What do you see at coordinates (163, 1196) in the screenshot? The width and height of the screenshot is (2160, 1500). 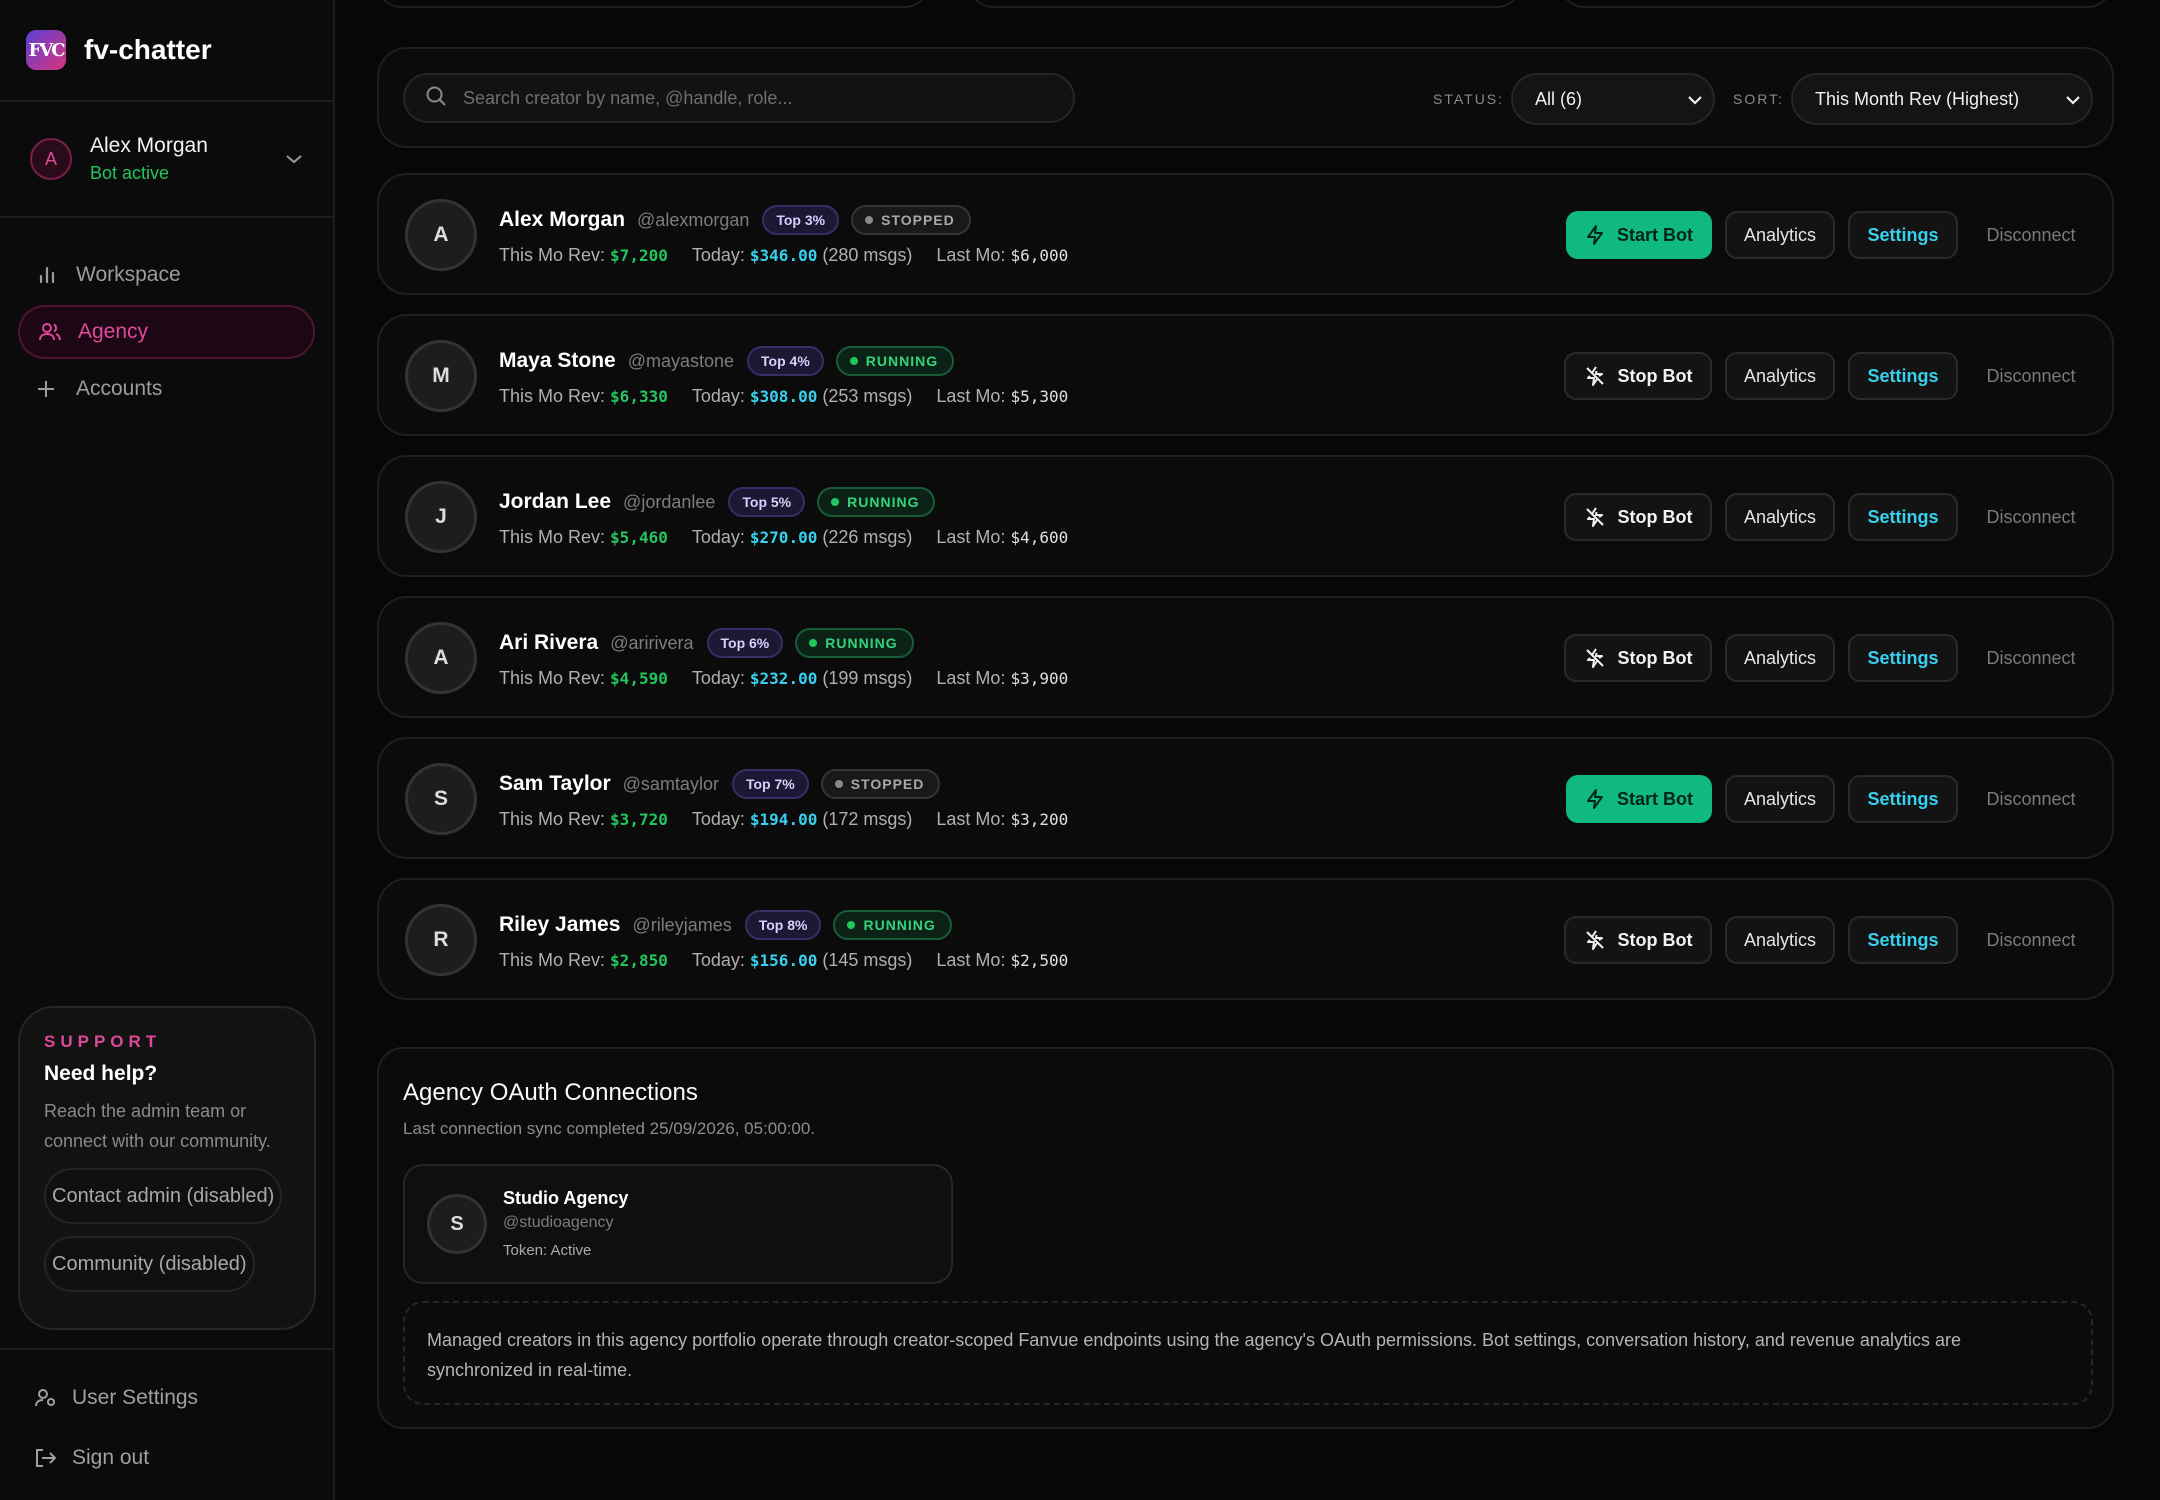 I see `contact-admin-button: Contact admin (disabled)` at bounding box center [163, 1196].